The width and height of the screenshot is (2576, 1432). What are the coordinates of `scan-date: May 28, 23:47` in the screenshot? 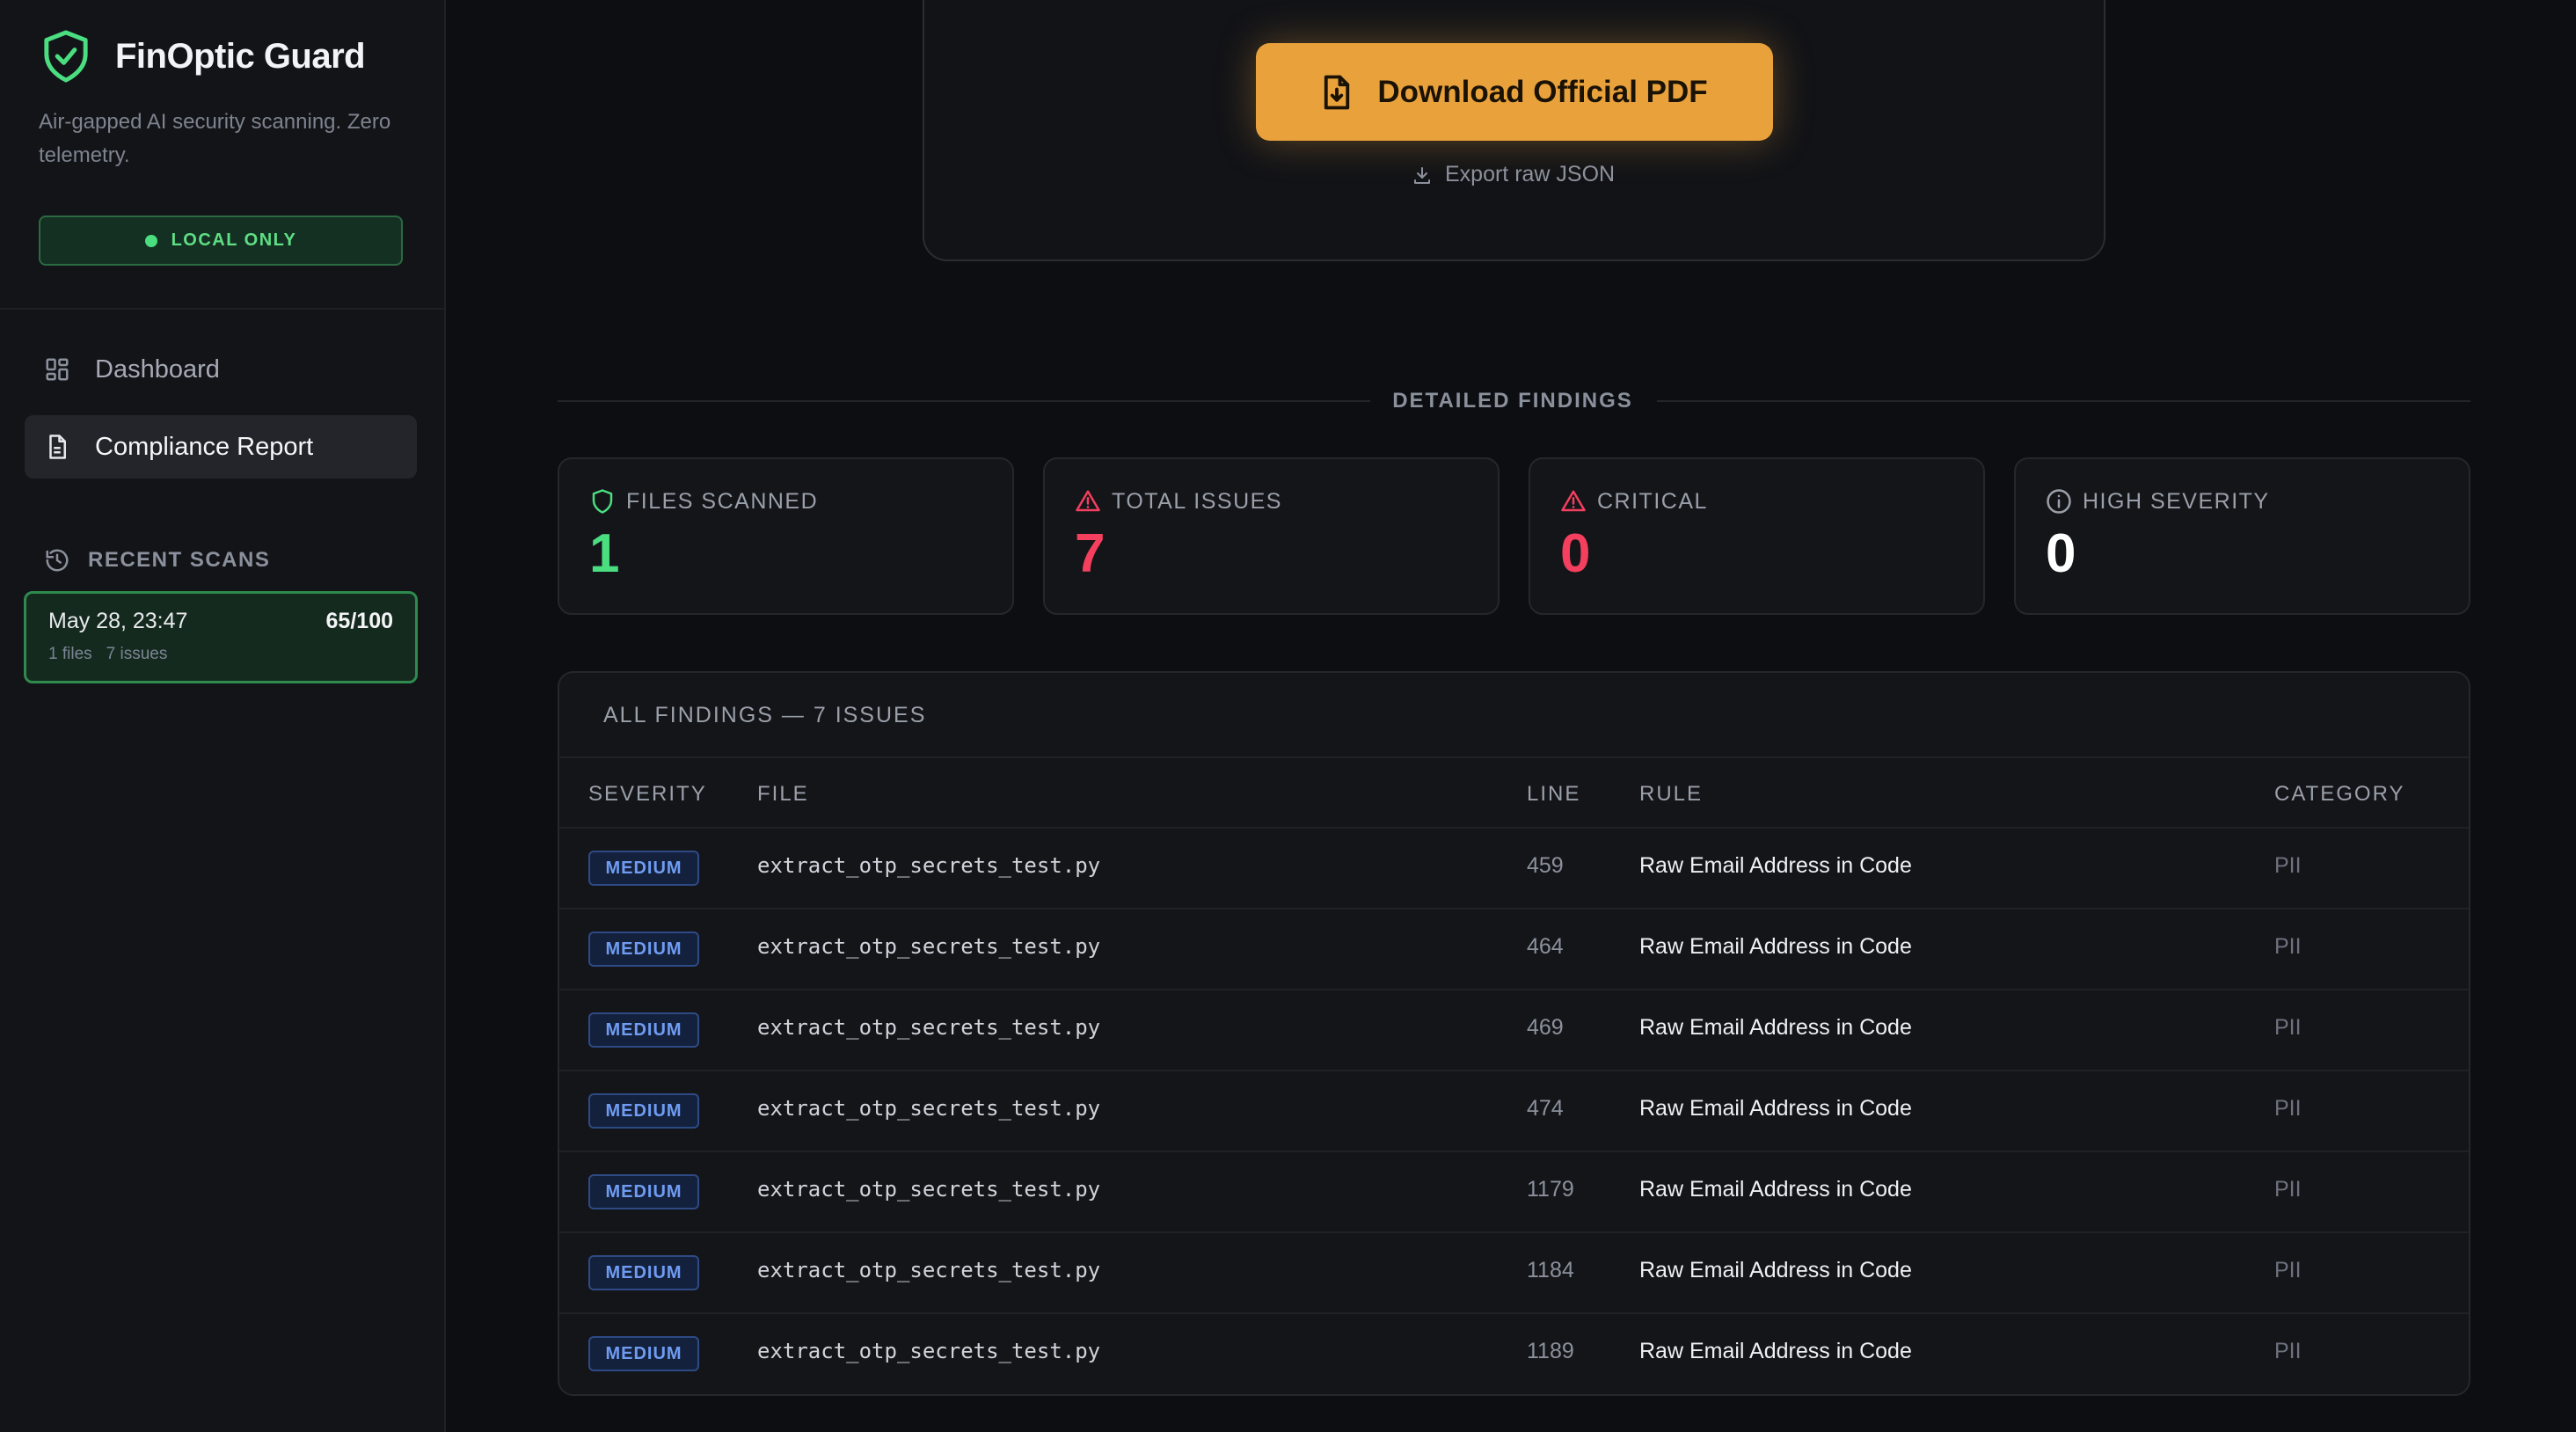 It's located at (118, 621).